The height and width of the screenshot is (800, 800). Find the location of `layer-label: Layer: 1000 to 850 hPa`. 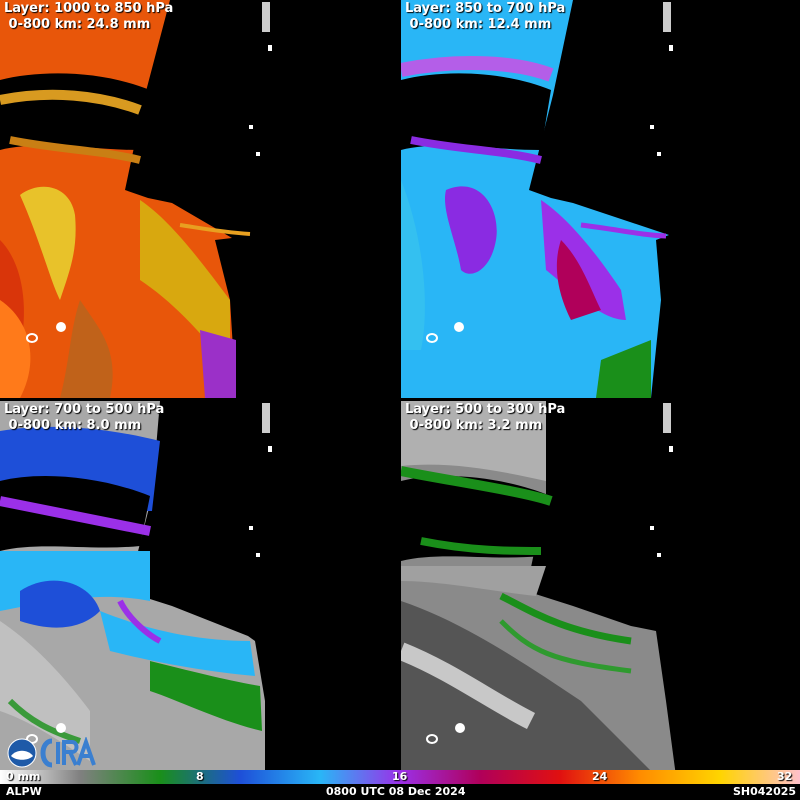

layer-label: Layer: 1000 to 850 hPa is located at coordinates (89, 8).